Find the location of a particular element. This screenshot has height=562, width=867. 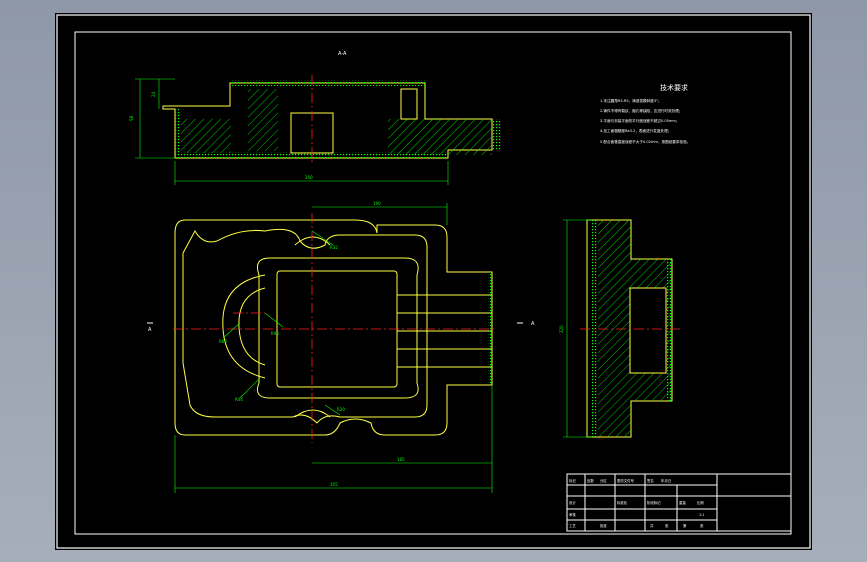

plan-right-edge is located at coordinates (490, 328).